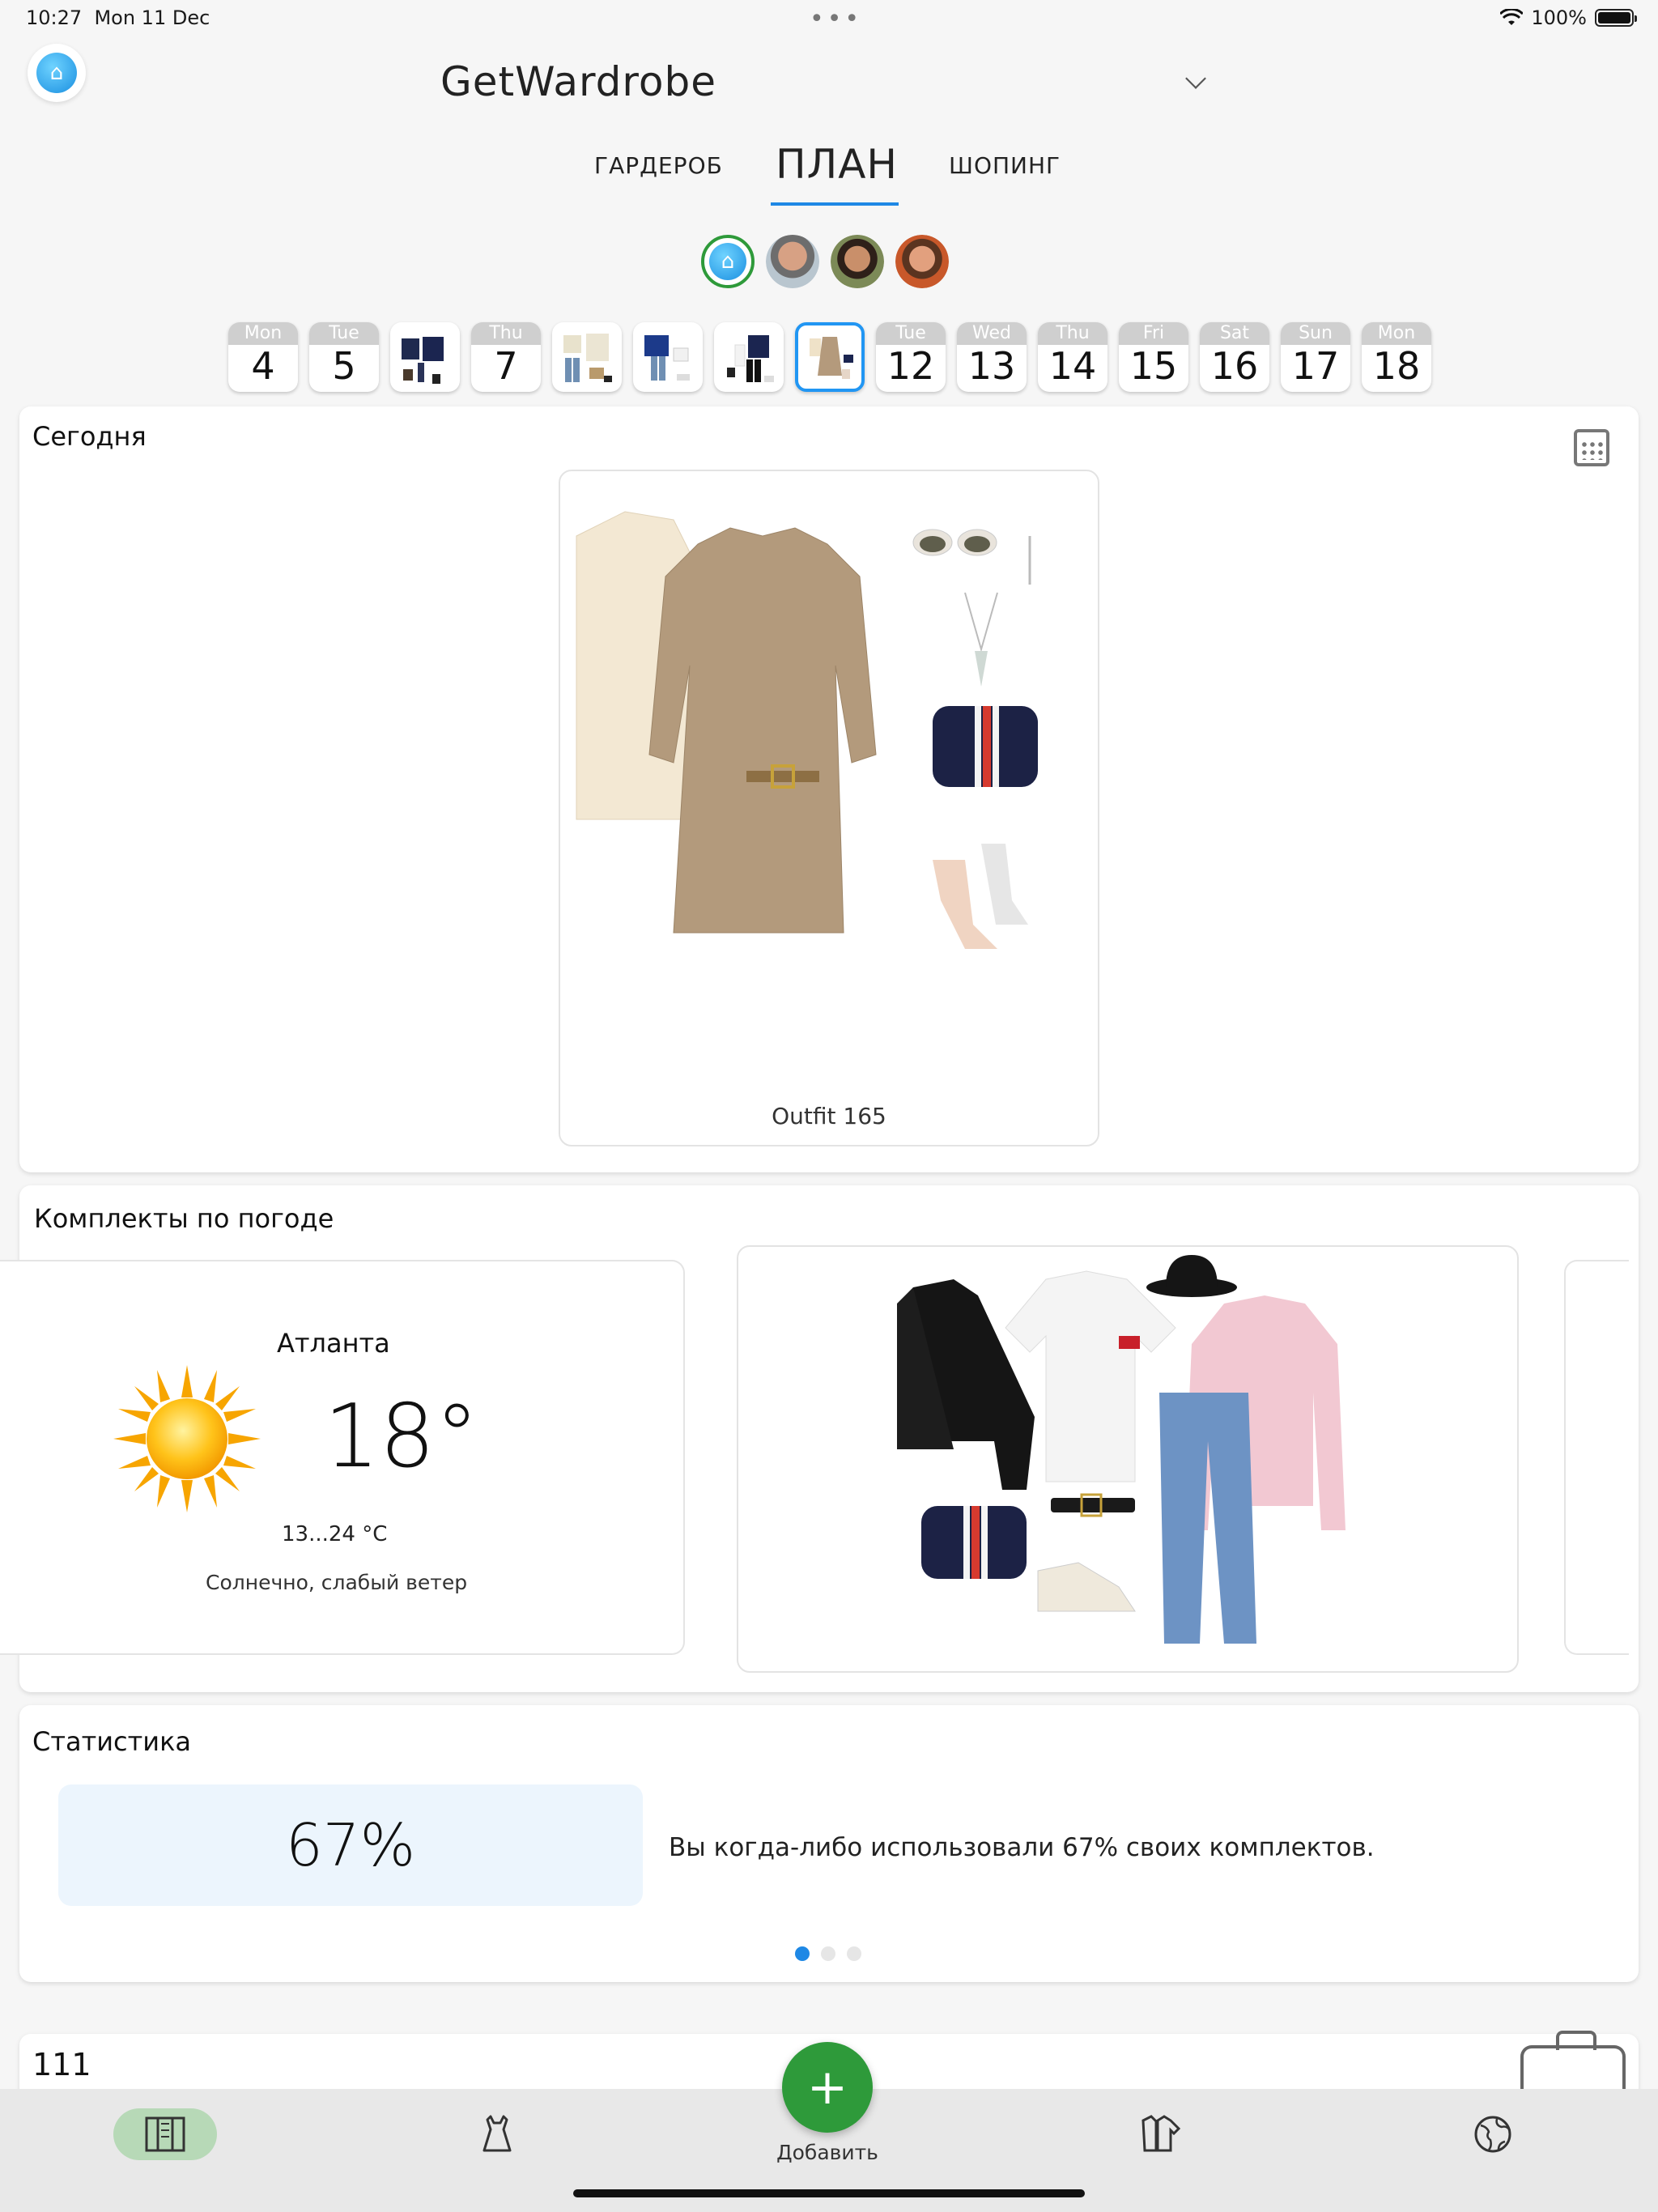 The height and width of the screenshot is (2212, 1658). What do you see at coordinates (118, 18) in the screenshot?
I see `status-time: 10:27 Mon 11 Dec` at bounding box center [118, 18].